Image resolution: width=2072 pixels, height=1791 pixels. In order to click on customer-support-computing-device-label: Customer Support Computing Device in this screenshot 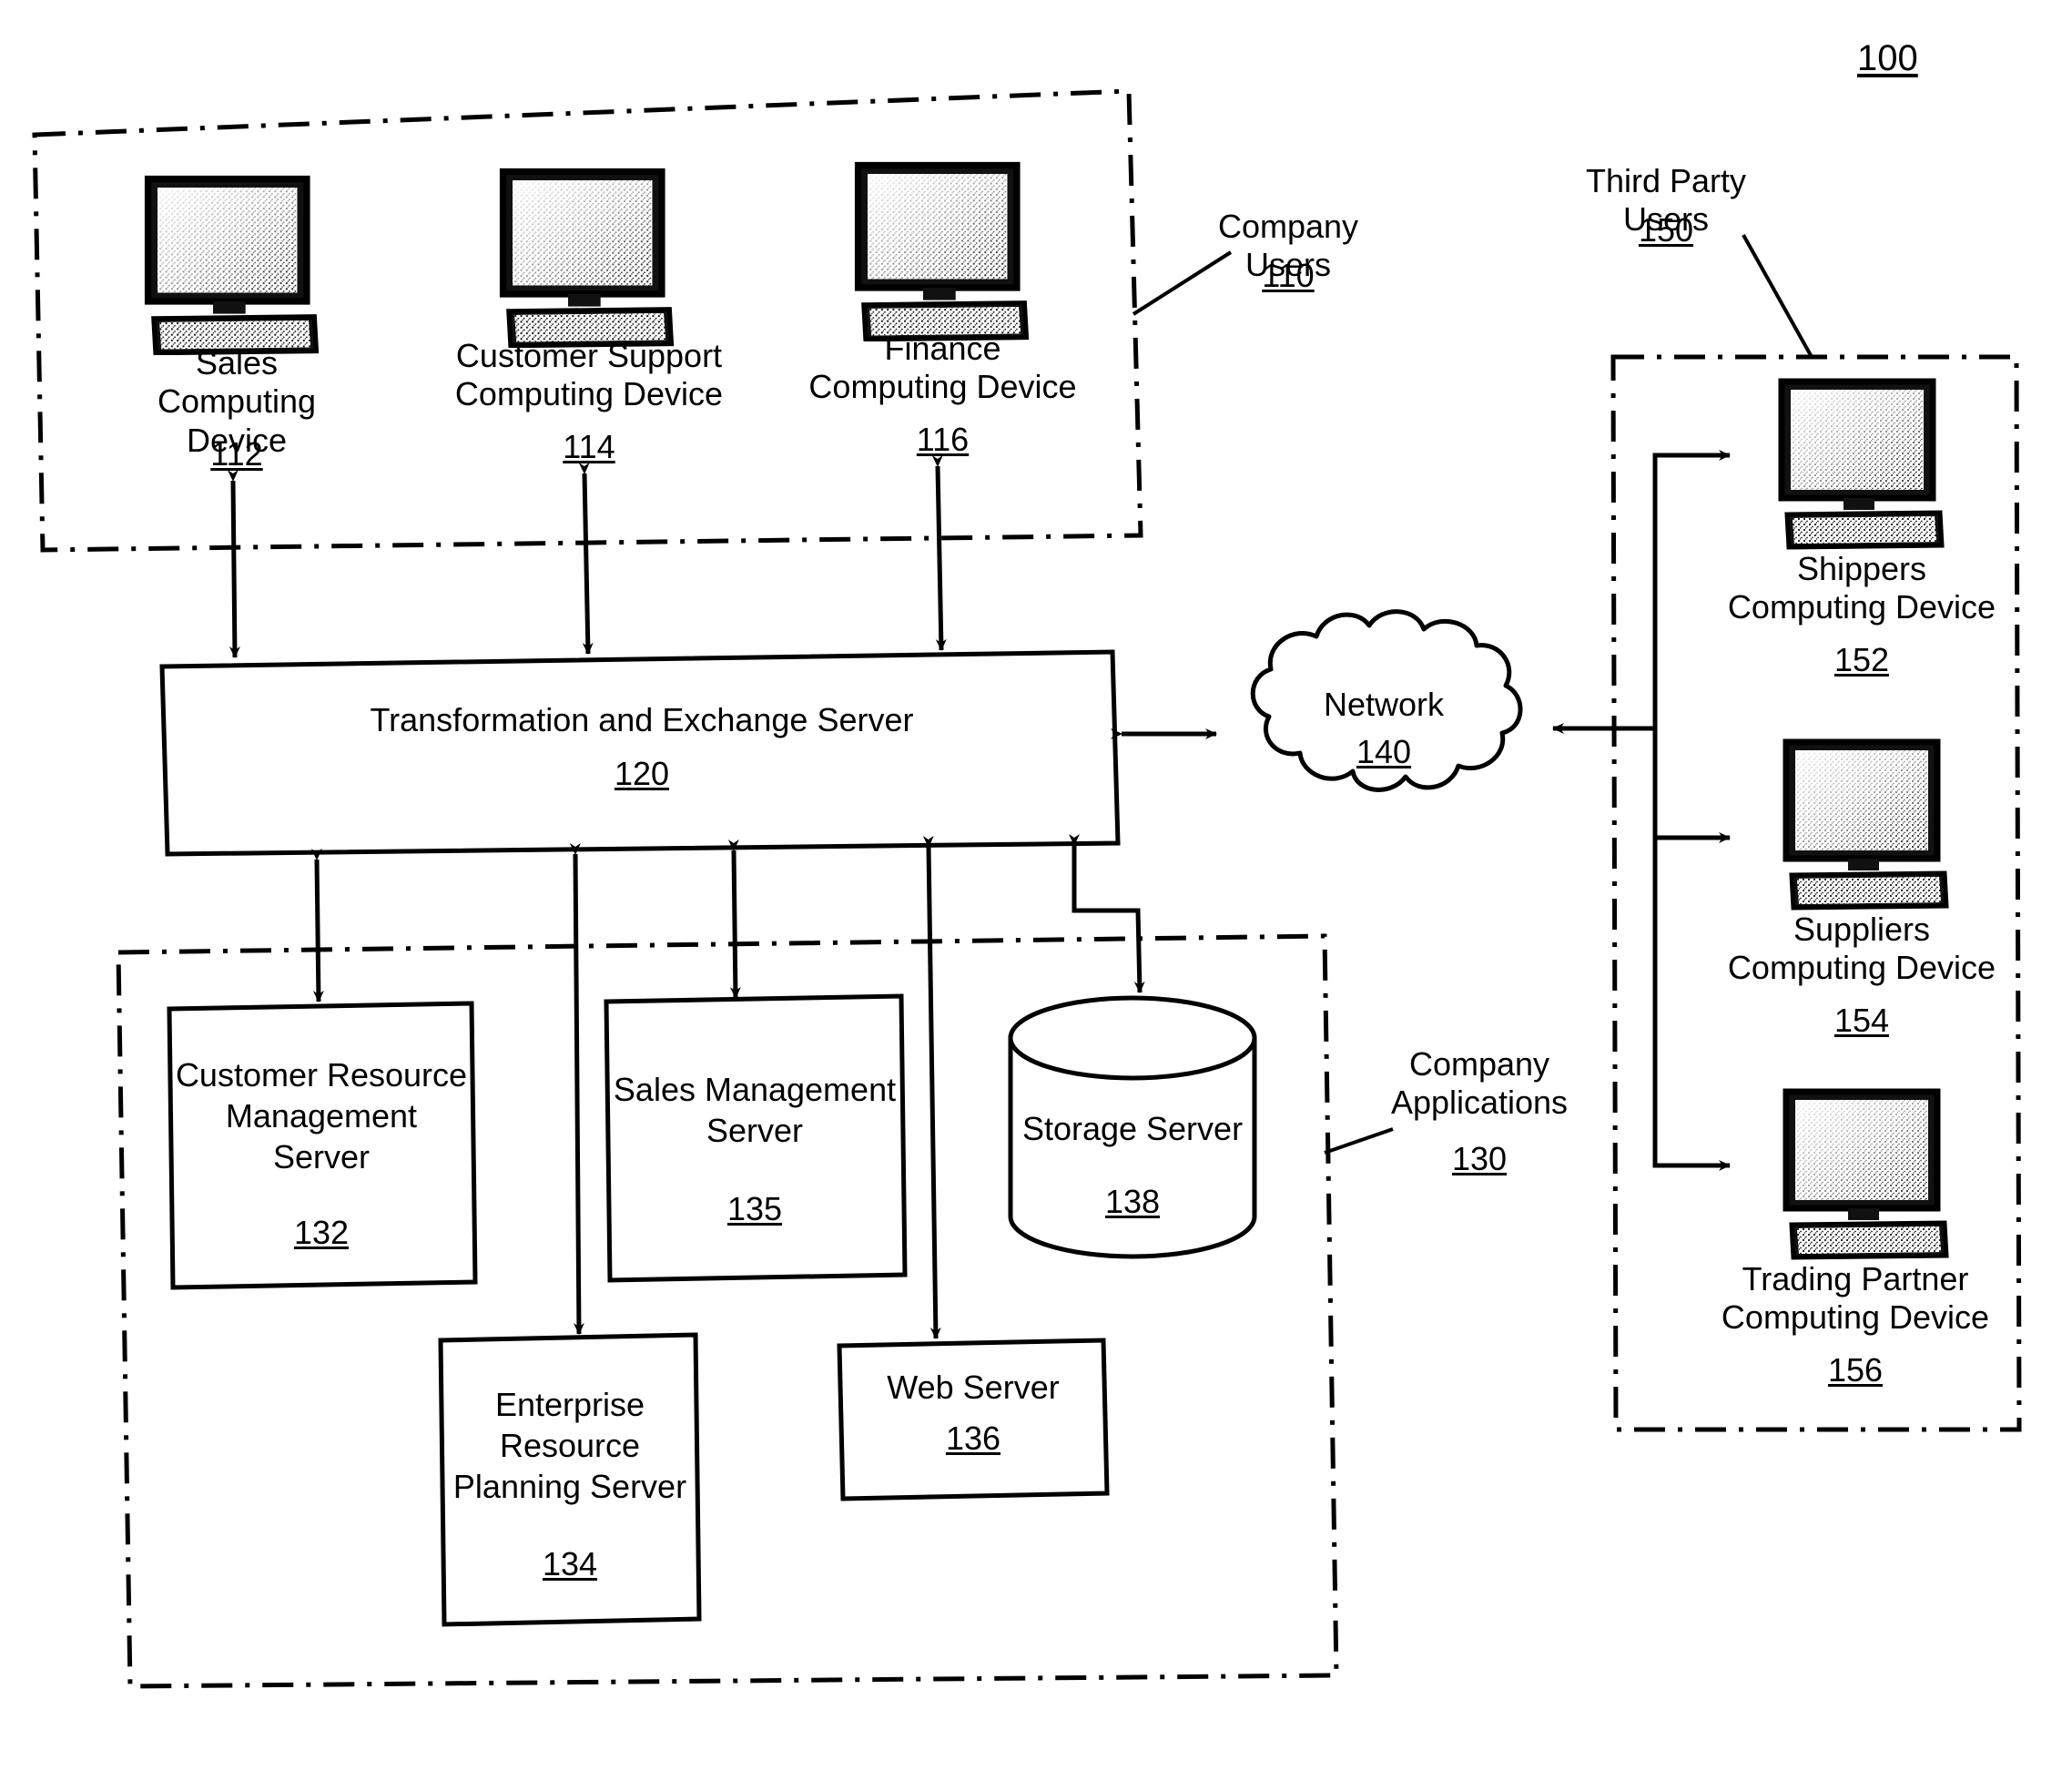, I will do `click(589, 375)`.